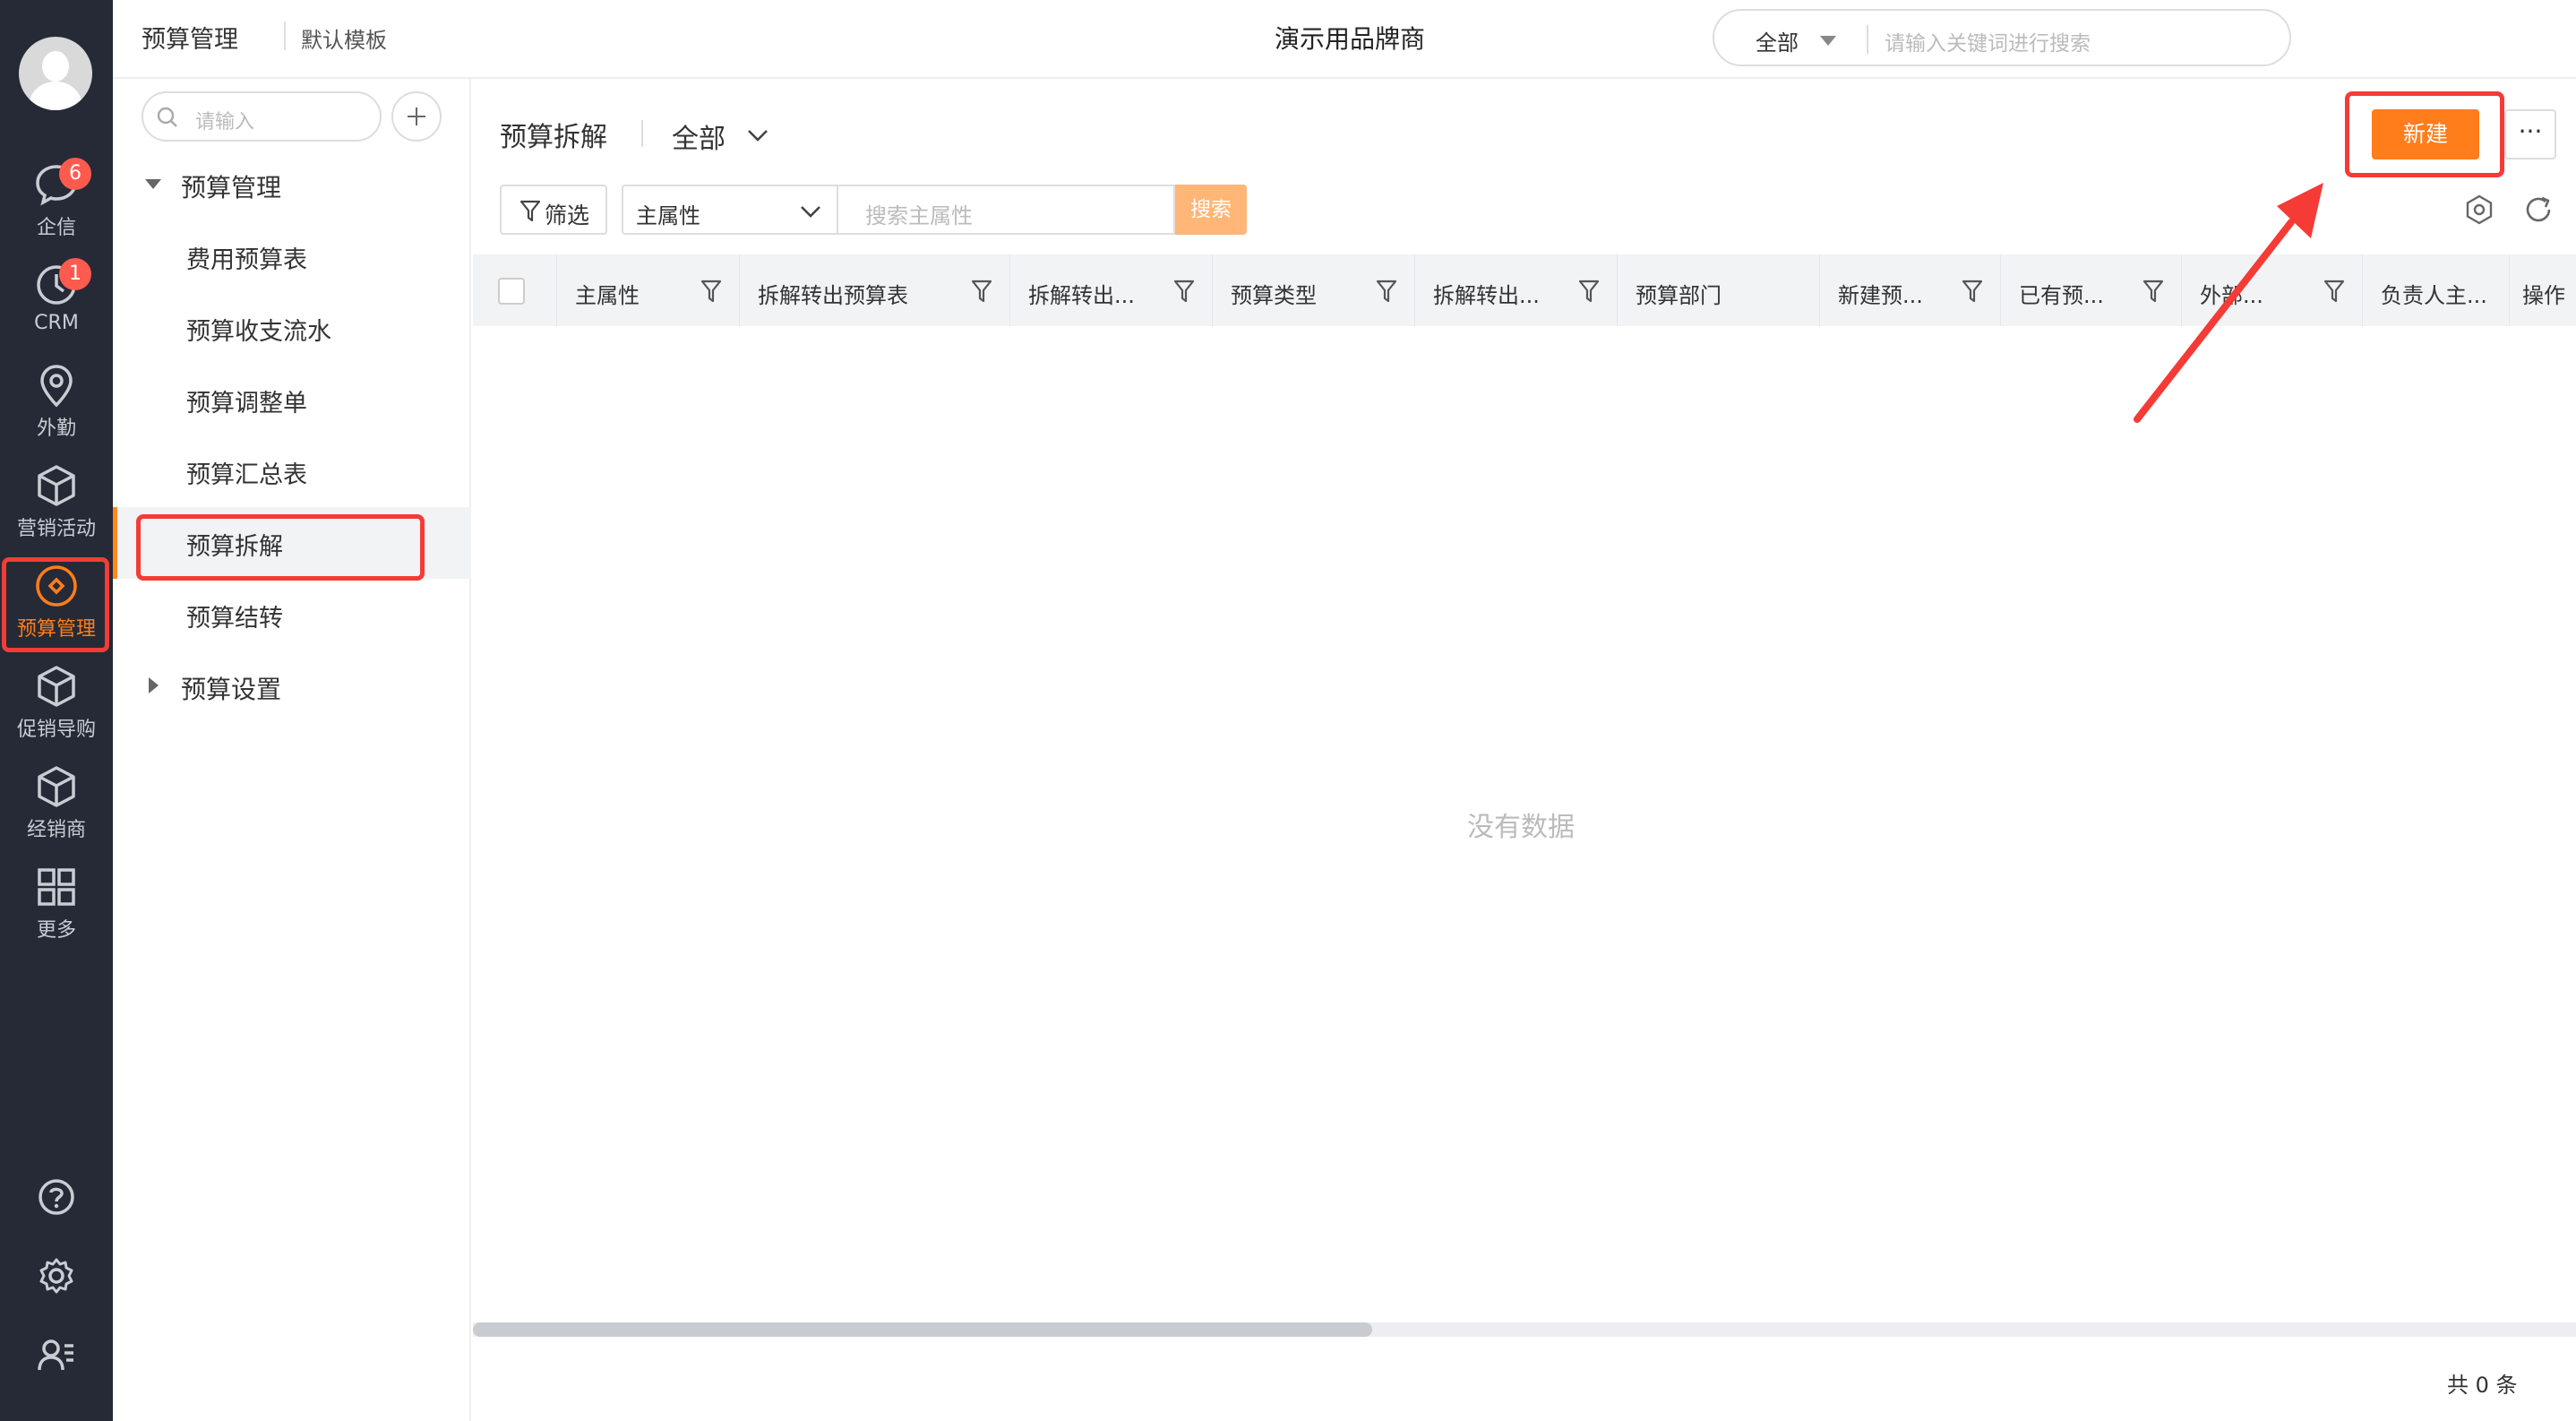  I want to click on sidebar-item-expense-budget: 费用预算表, so click(292, 256).